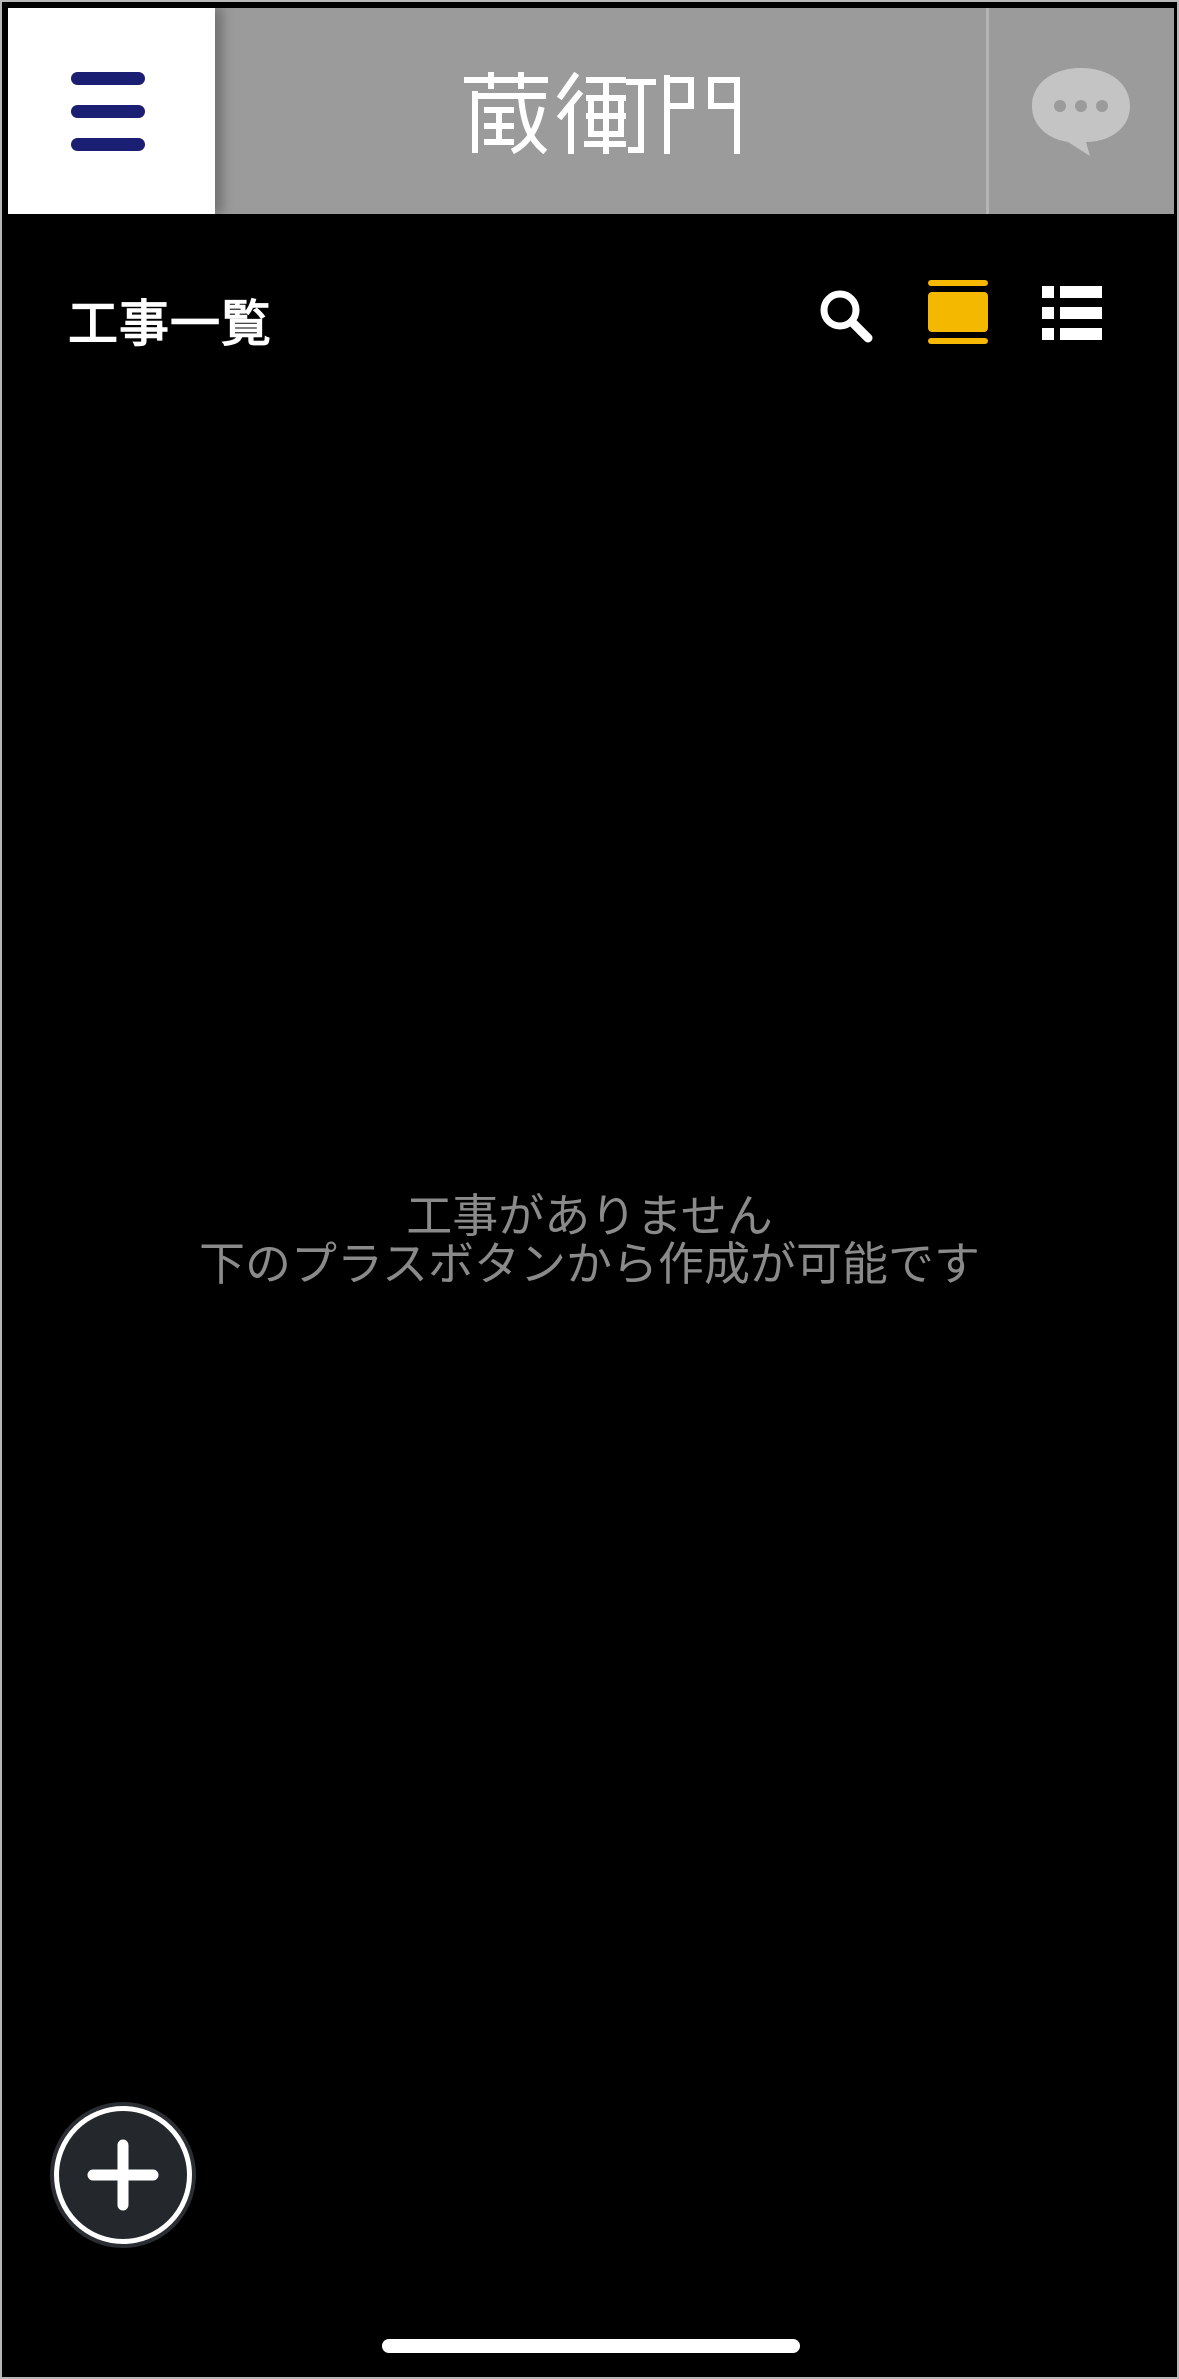 This screenshot has width=1179, height=2379. I want to click on search-icon, so click(846, 316).